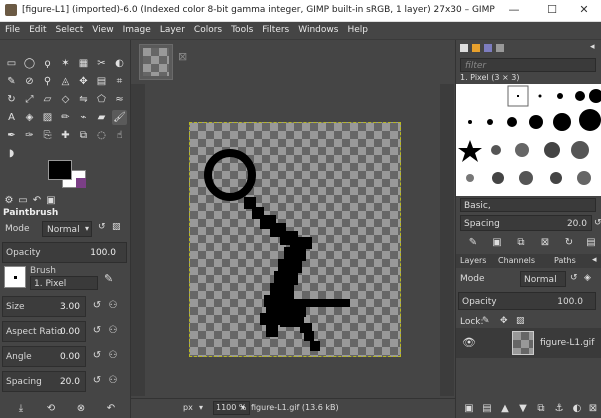 This screenshot has height=418, width=601. I want to click on reset-angle-icon: ↺, so click(97, 356).